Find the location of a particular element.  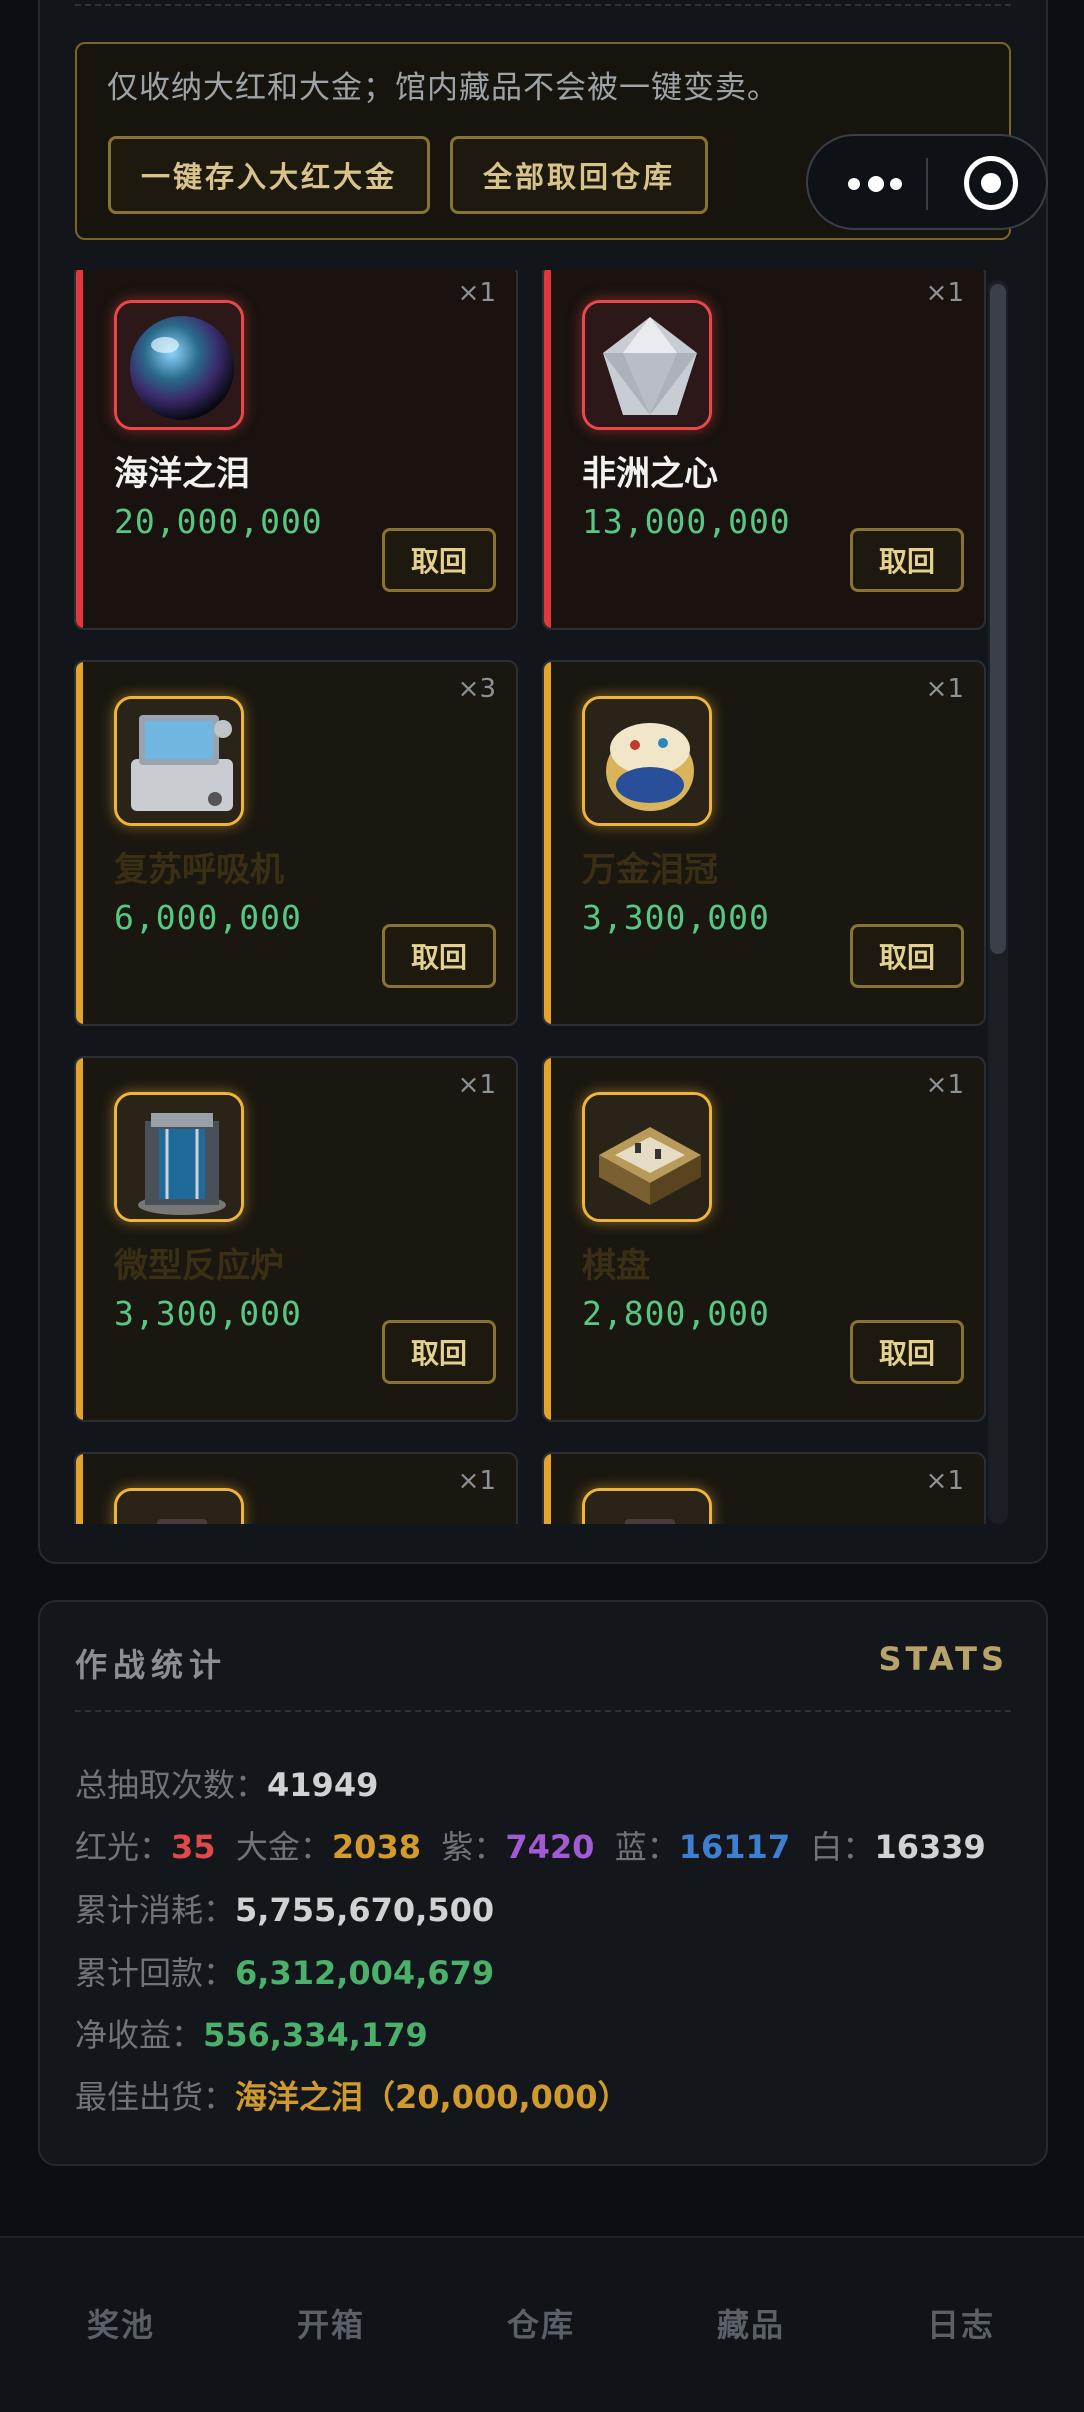

item-value: 2,800,000 is located at coordinates (676, 1313).